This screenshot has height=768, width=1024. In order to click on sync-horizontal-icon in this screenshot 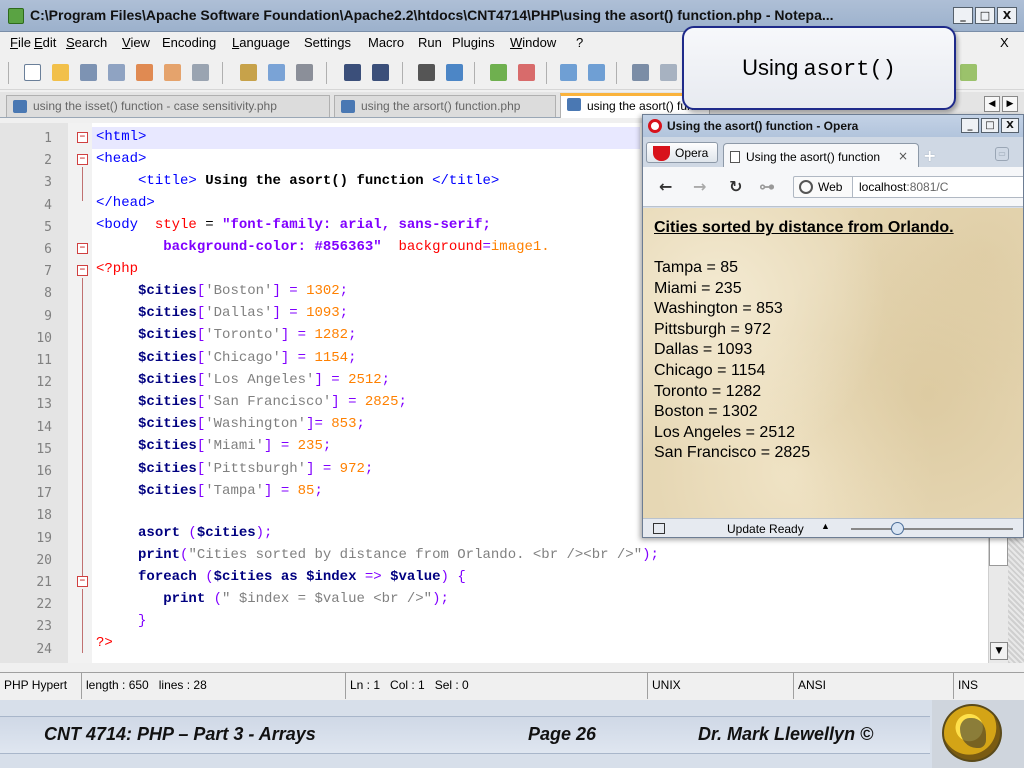, I will do `click(596, 72)`.